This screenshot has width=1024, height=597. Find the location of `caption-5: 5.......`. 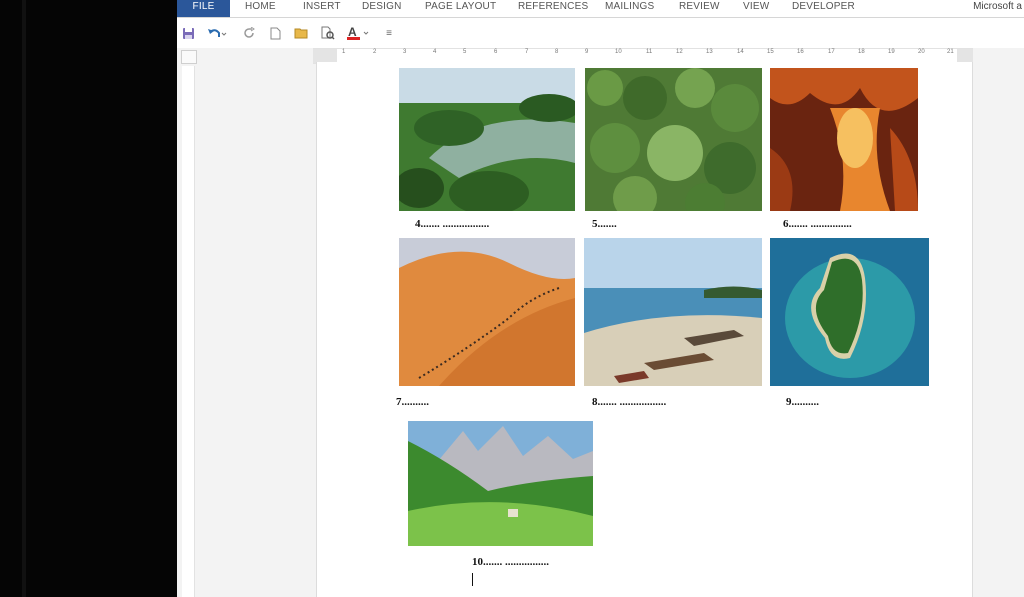

caption-5: 5....... is located at coordinates (604, 224).